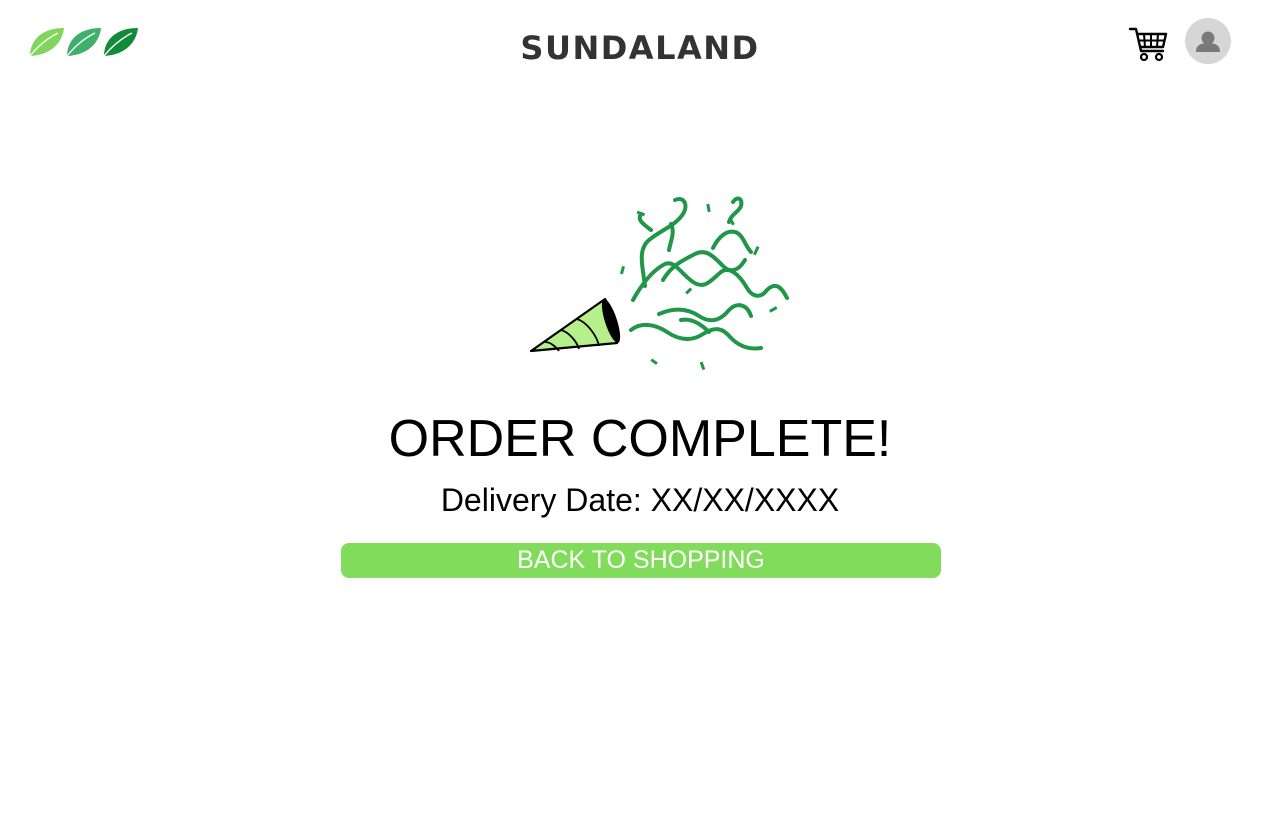 The width and height of the screenshot is (1280, 832). Describe the element at coordinates (641, 560) in the screenshot. I see `back-to-shopping-button: BACK TO SHOPPING` at that location.